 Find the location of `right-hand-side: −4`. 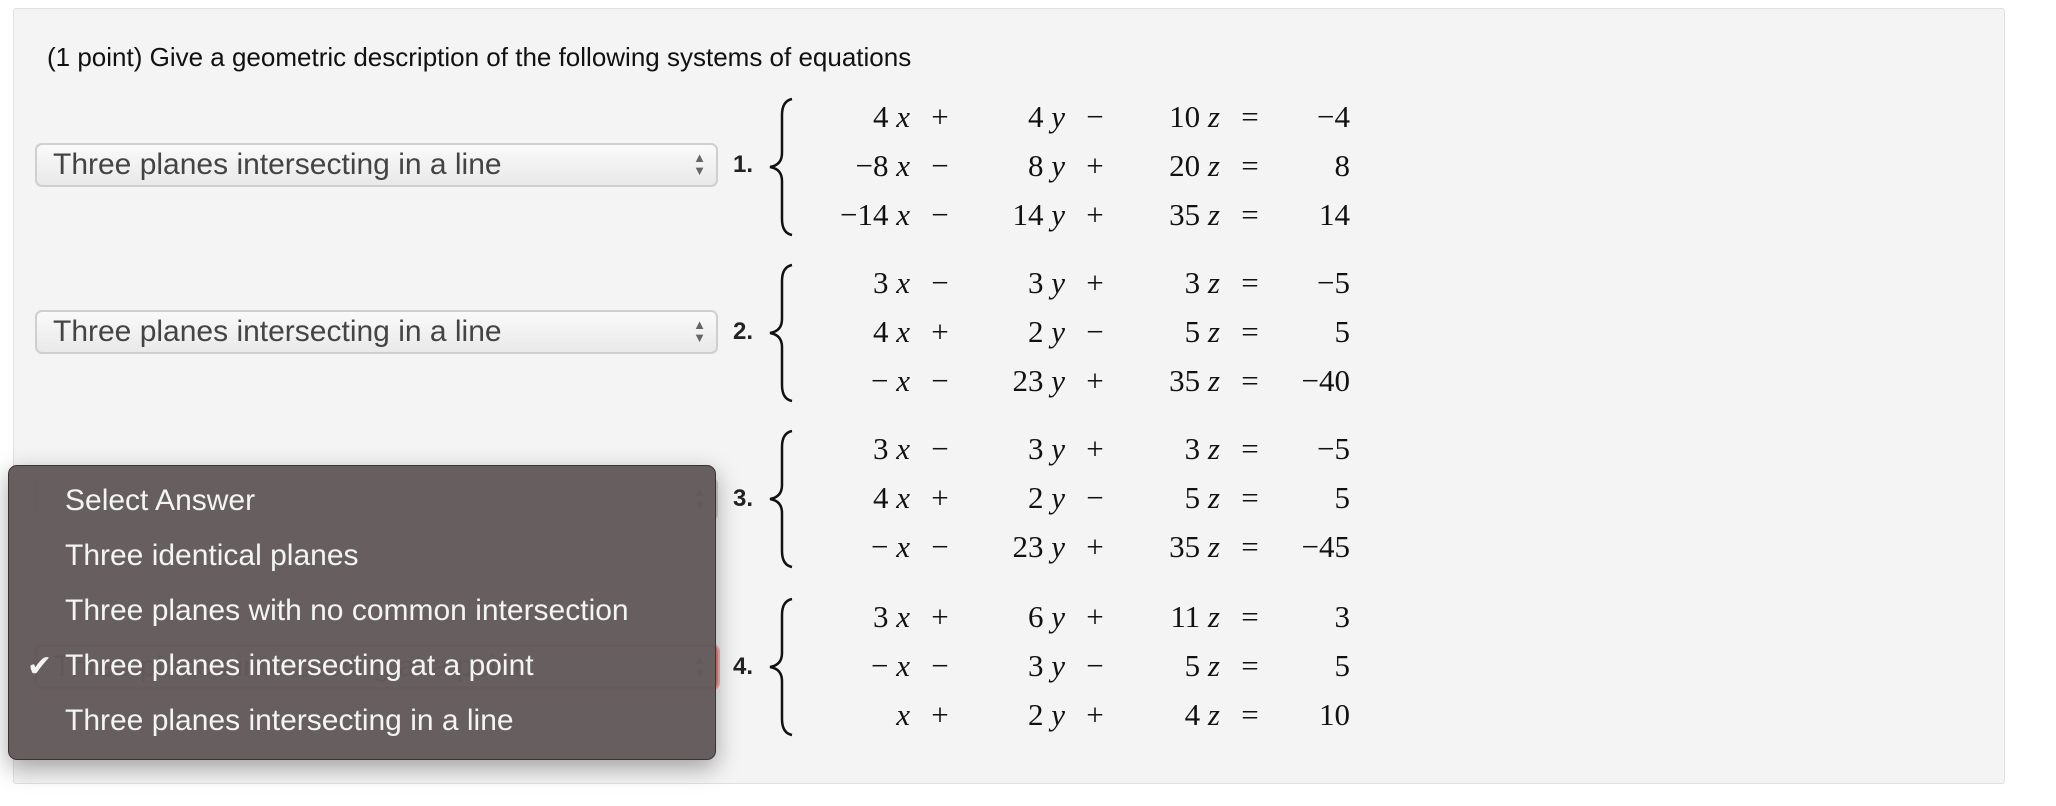

right-hand-side: −4 is located at coordinates (1333, 116).